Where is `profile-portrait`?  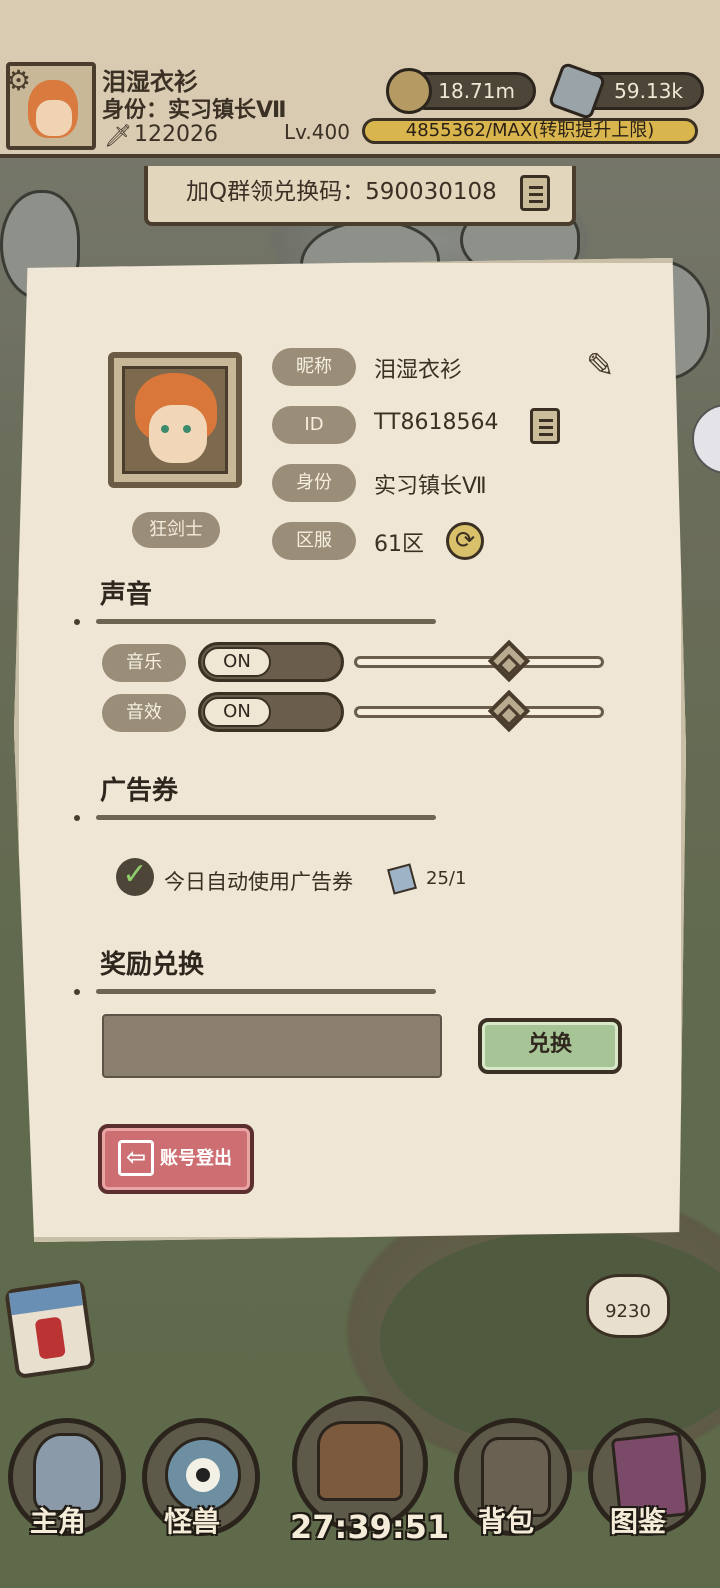
profile-portrait is located at coordinates (175, 420).